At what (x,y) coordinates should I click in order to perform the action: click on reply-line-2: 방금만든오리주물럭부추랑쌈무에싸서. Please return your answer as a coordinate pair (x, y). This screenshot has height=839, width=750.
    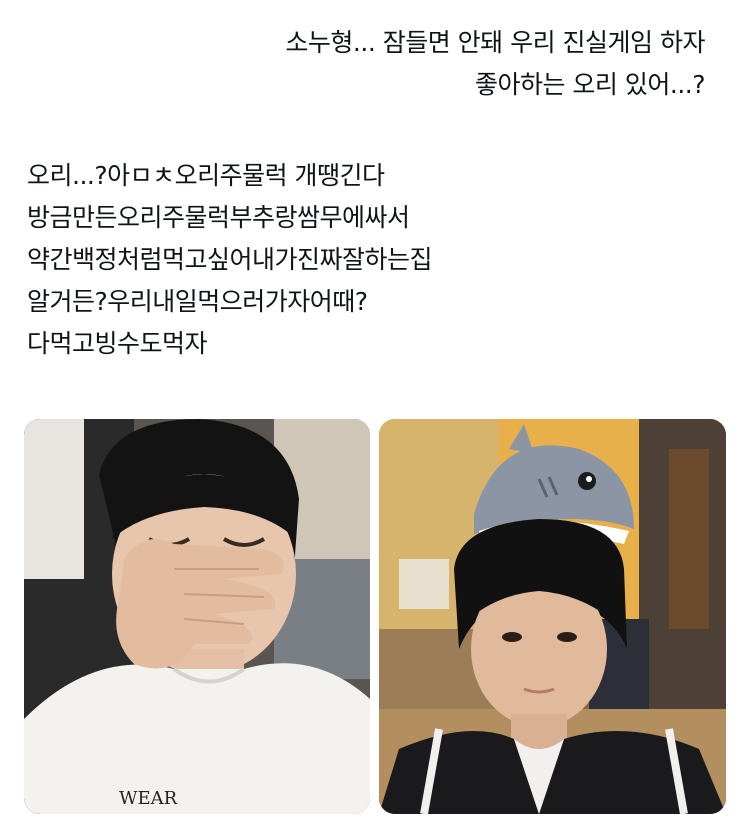
    Looking at the image, I should click on (218, 217).